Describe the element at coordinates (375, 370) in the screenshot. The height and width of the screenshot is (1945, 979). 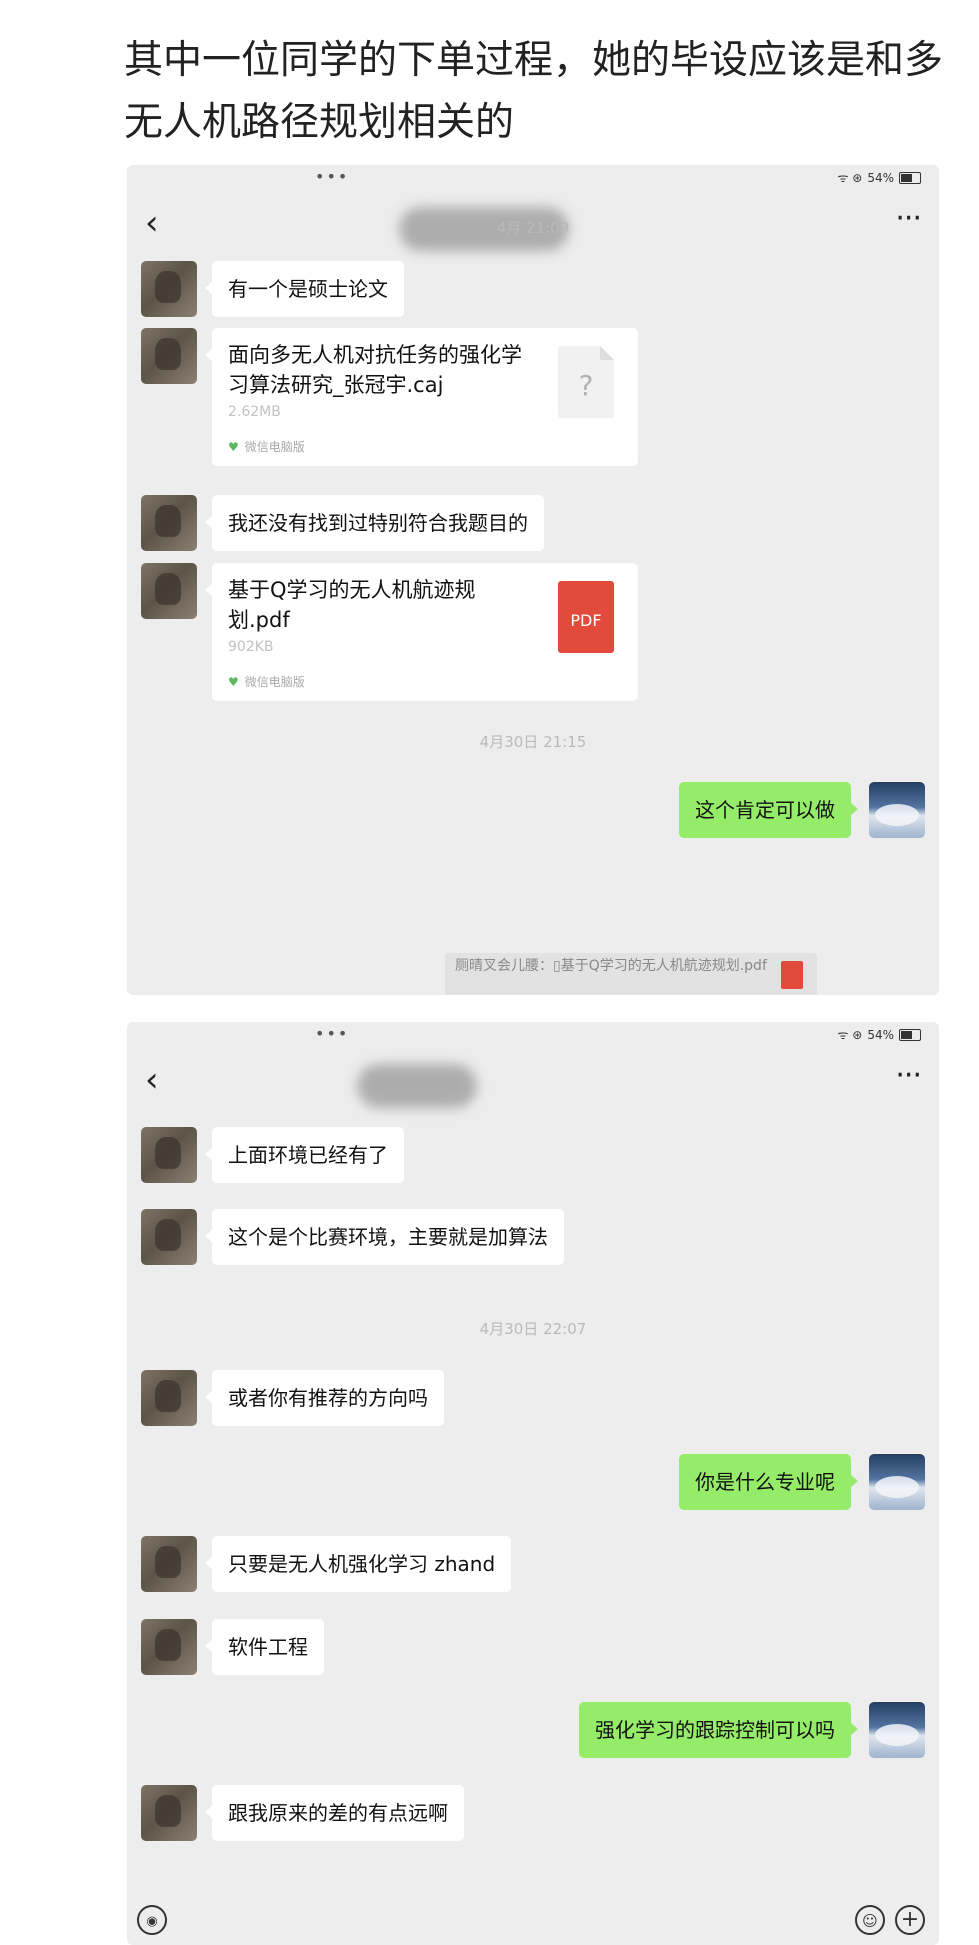
I see `file-name: 面向多无人机对抗任务的强化学习算法研究_张冠宇.caj` at that location.